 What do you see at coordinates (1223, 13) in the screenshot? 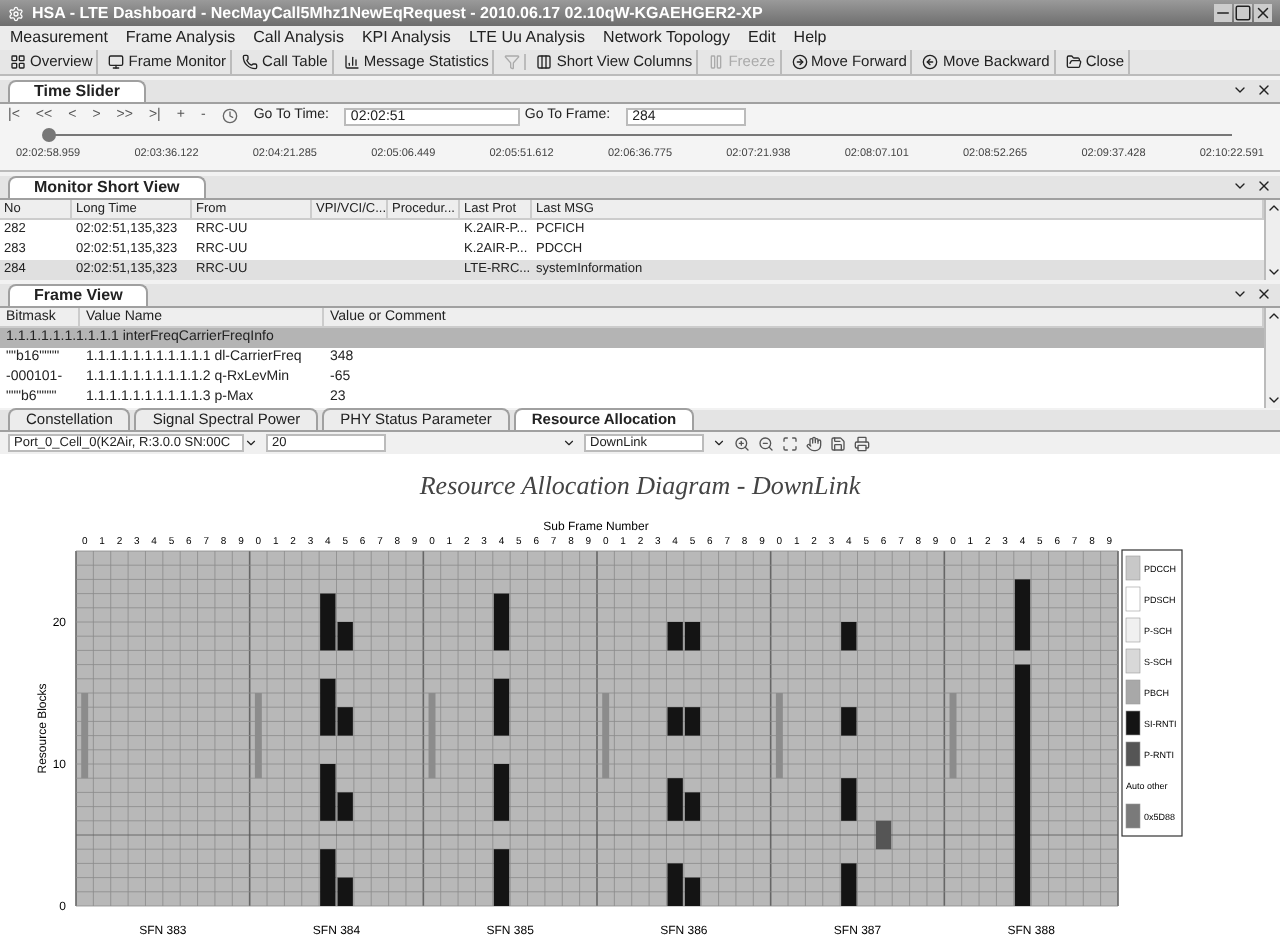
I see `minimize-icon` at bounding box center [1223, 13].